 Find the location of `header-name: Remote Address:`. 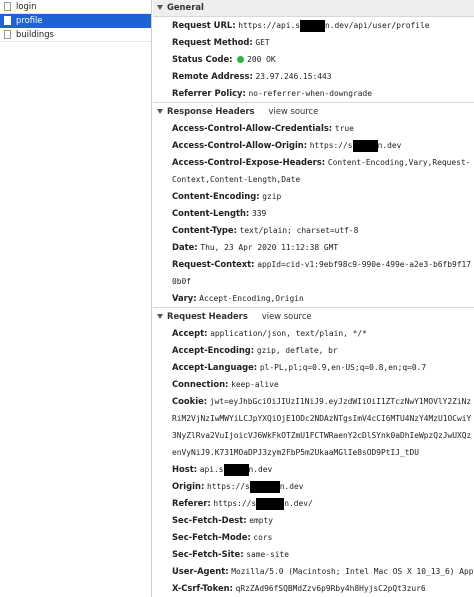

header-name: Remote Address: is located at coordinates (212, 76).